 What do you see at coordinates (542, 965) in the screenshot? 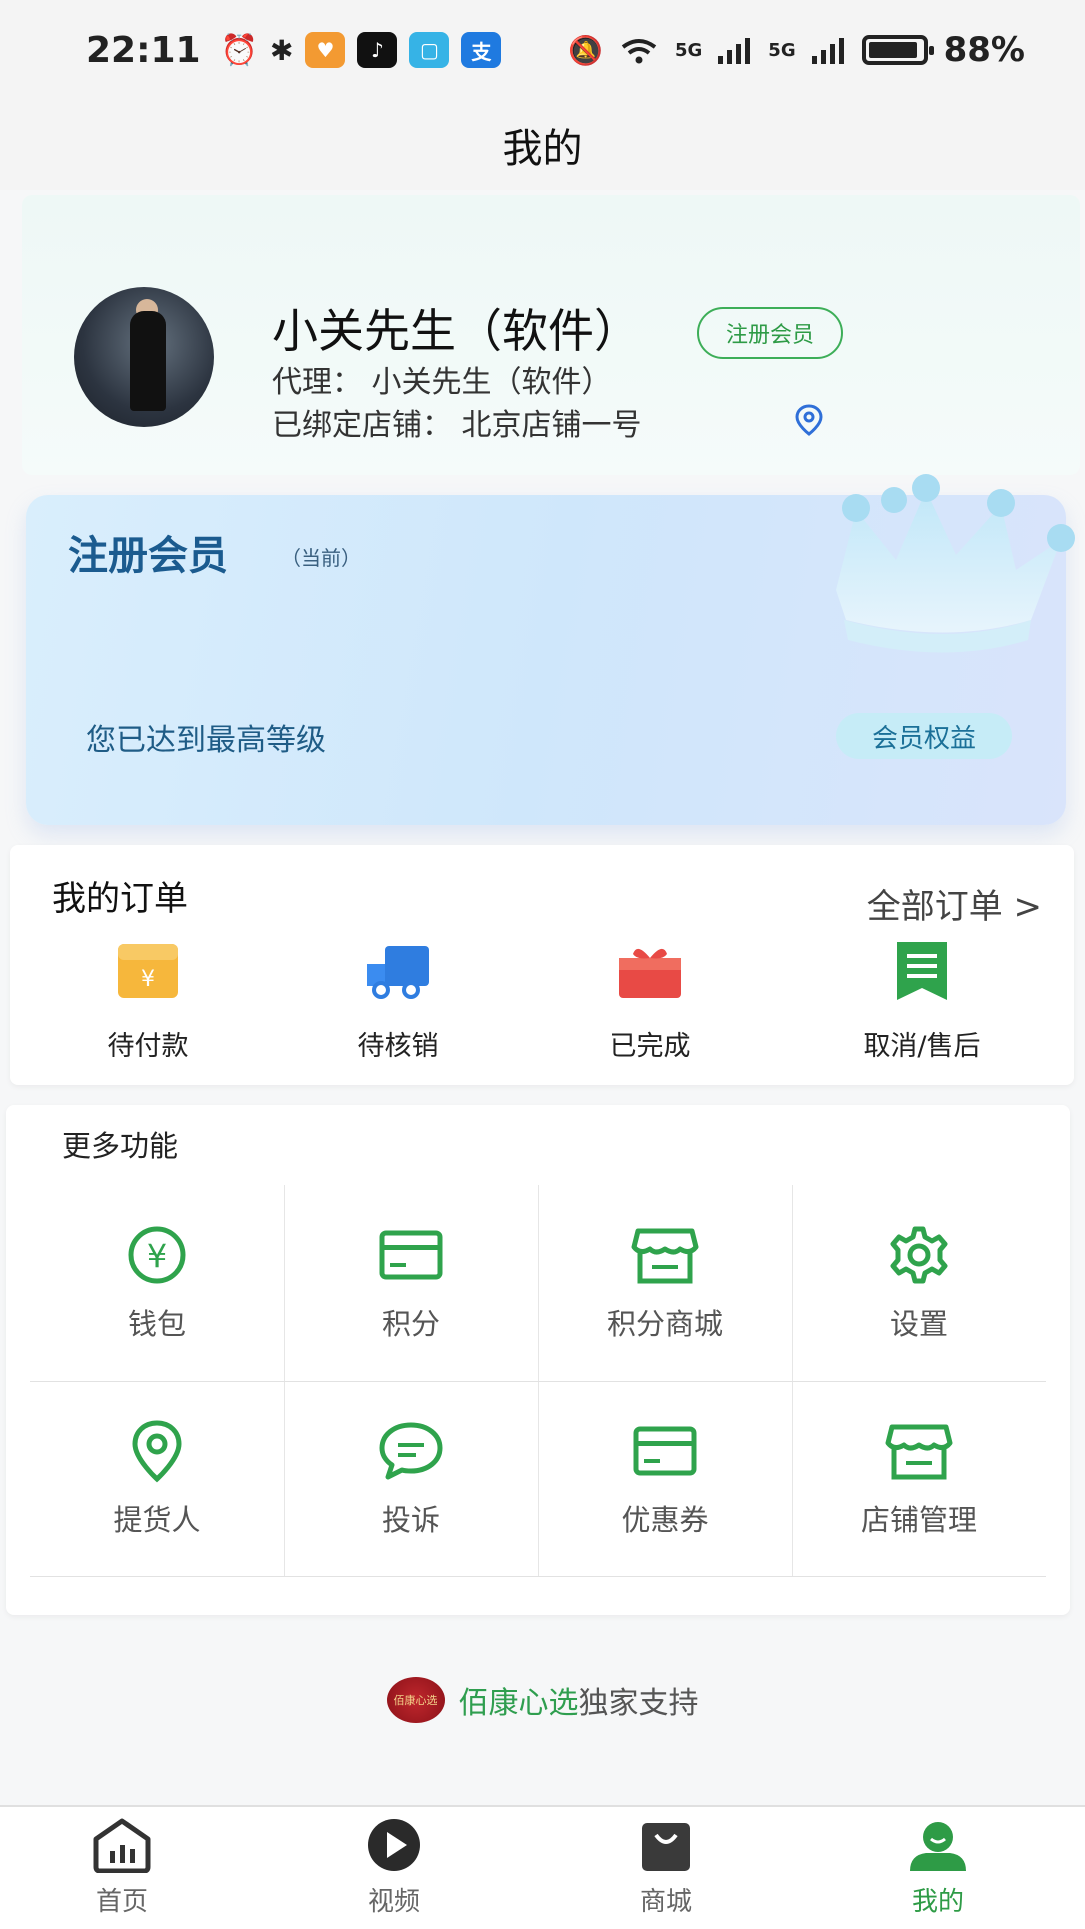
I see `my-orders-panel: 我的订单 全部订单 > ¥ 待付款 待核销 已完成 取消/售后` at bounding box center [542, 965].